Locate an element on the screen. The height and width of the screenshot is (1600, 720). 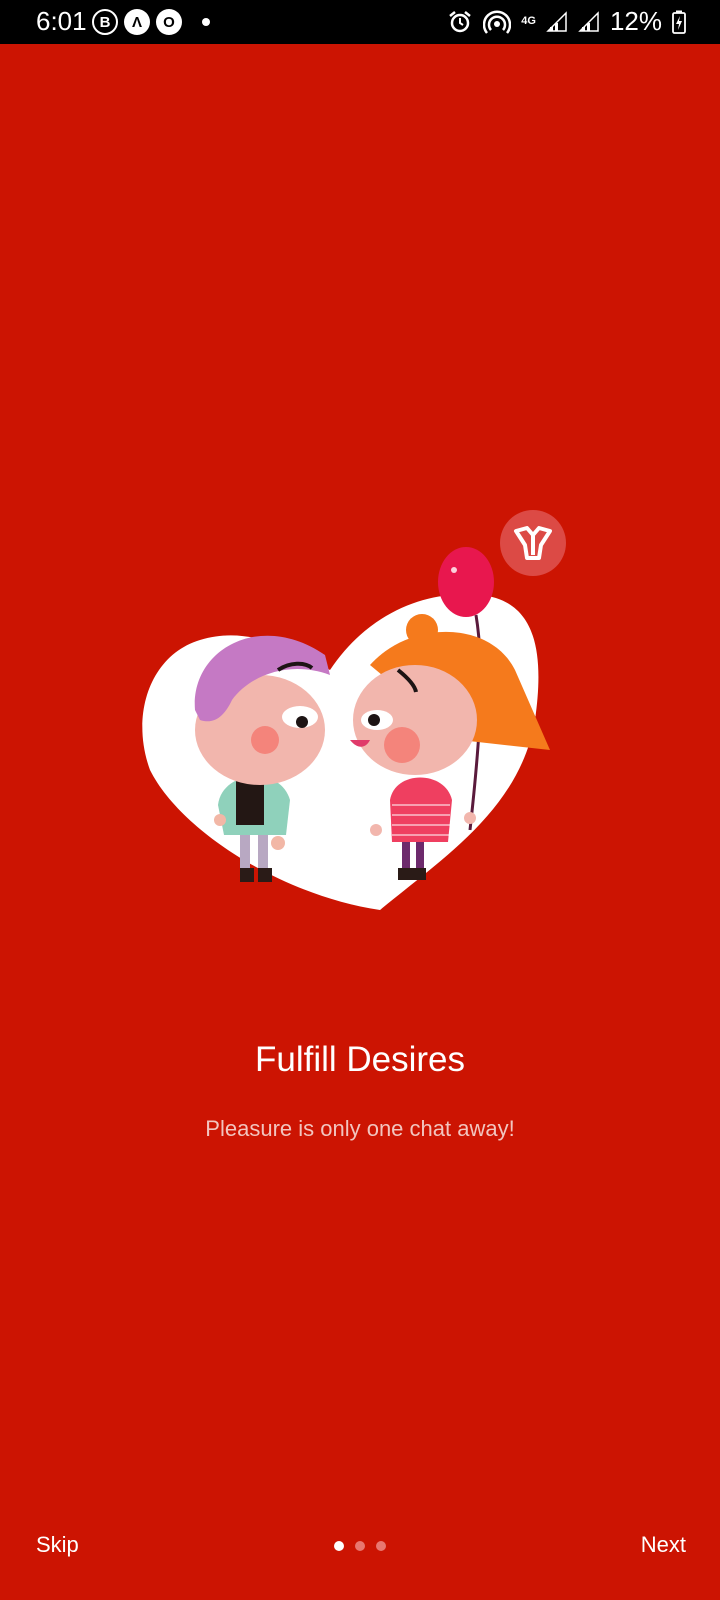
battery-charging-icon is located at coordinates (679, 22).